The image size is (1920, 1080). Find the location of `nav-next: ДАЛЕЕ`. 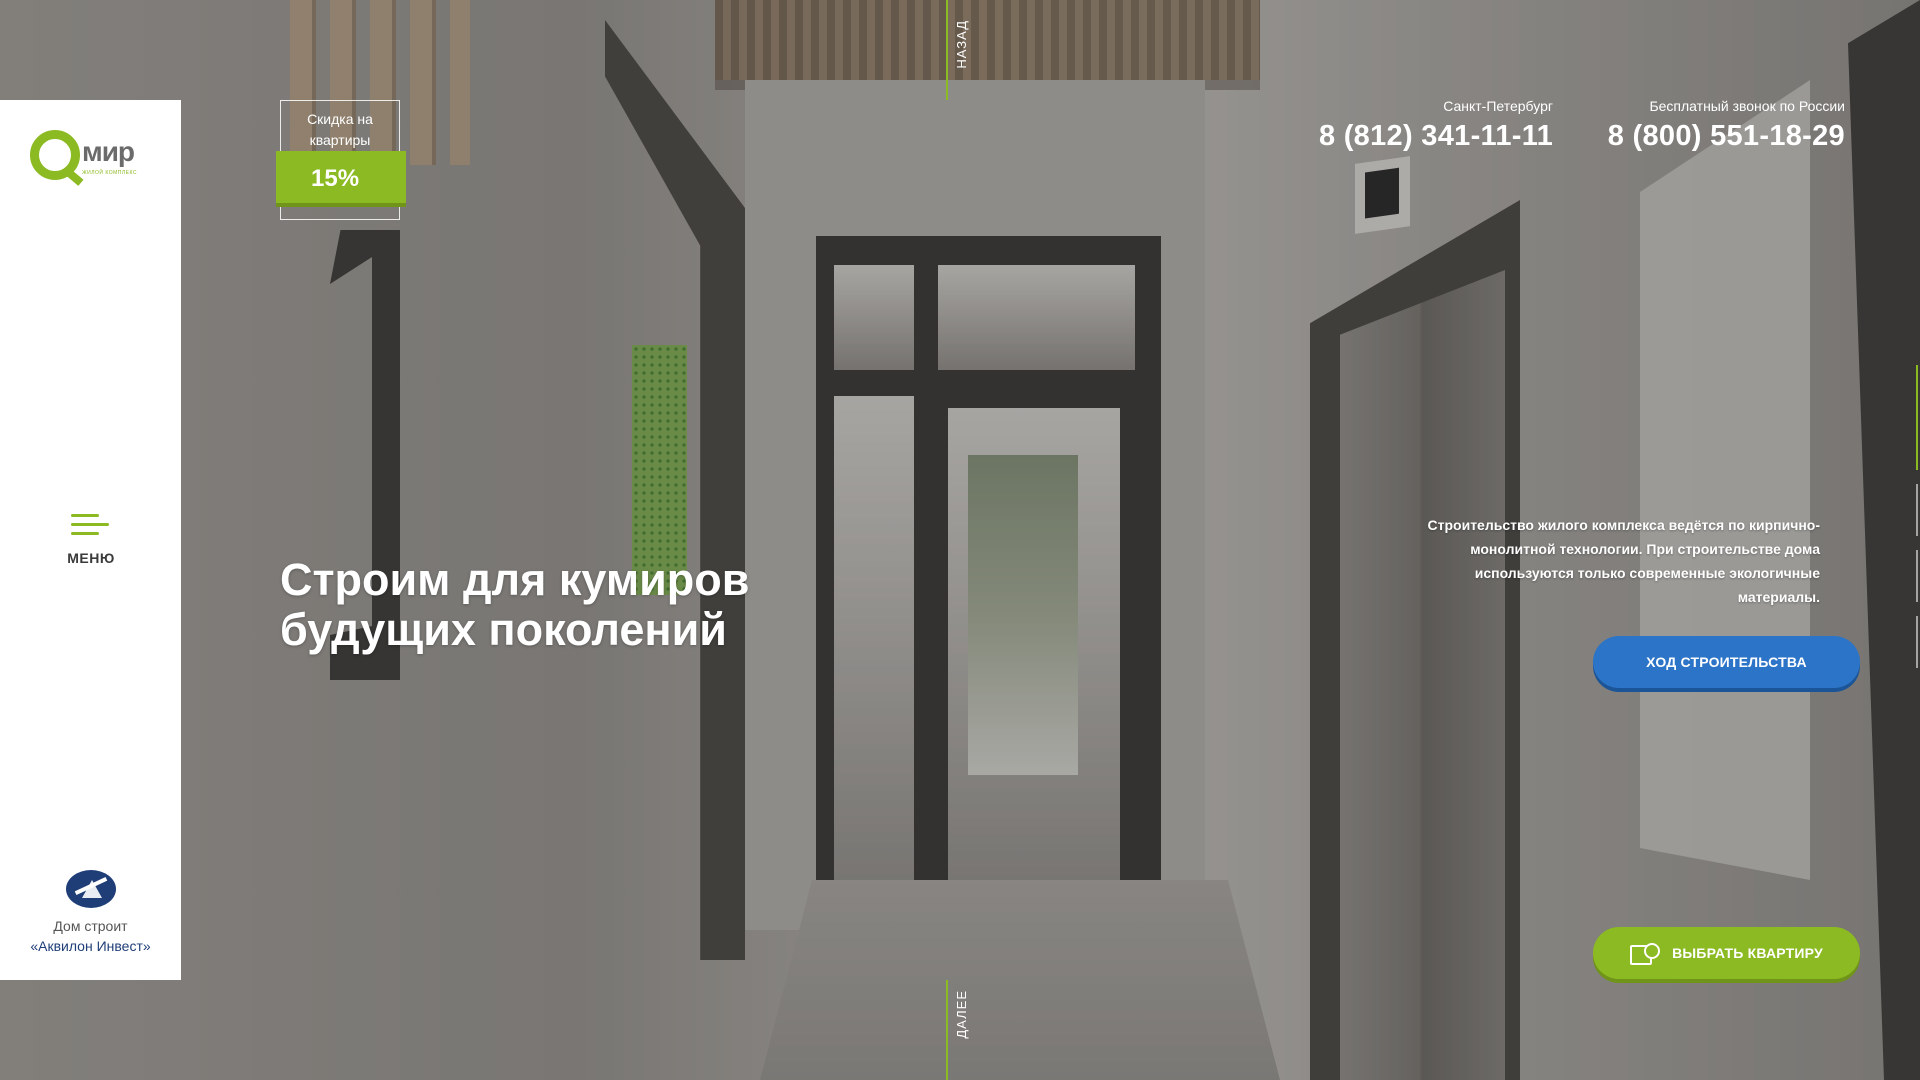

nav-next: ДАЛЕЕ is located at coordinates (957, 1030).